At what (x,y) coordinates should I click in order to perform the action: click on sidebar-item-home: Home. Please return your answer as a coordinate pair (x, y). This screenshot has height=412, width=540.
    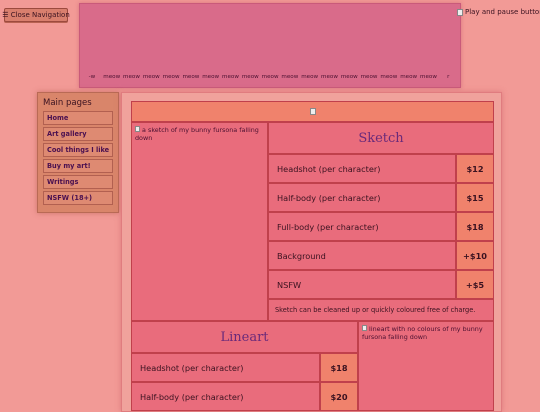
    Looking at the image, I should click on (78, 118).